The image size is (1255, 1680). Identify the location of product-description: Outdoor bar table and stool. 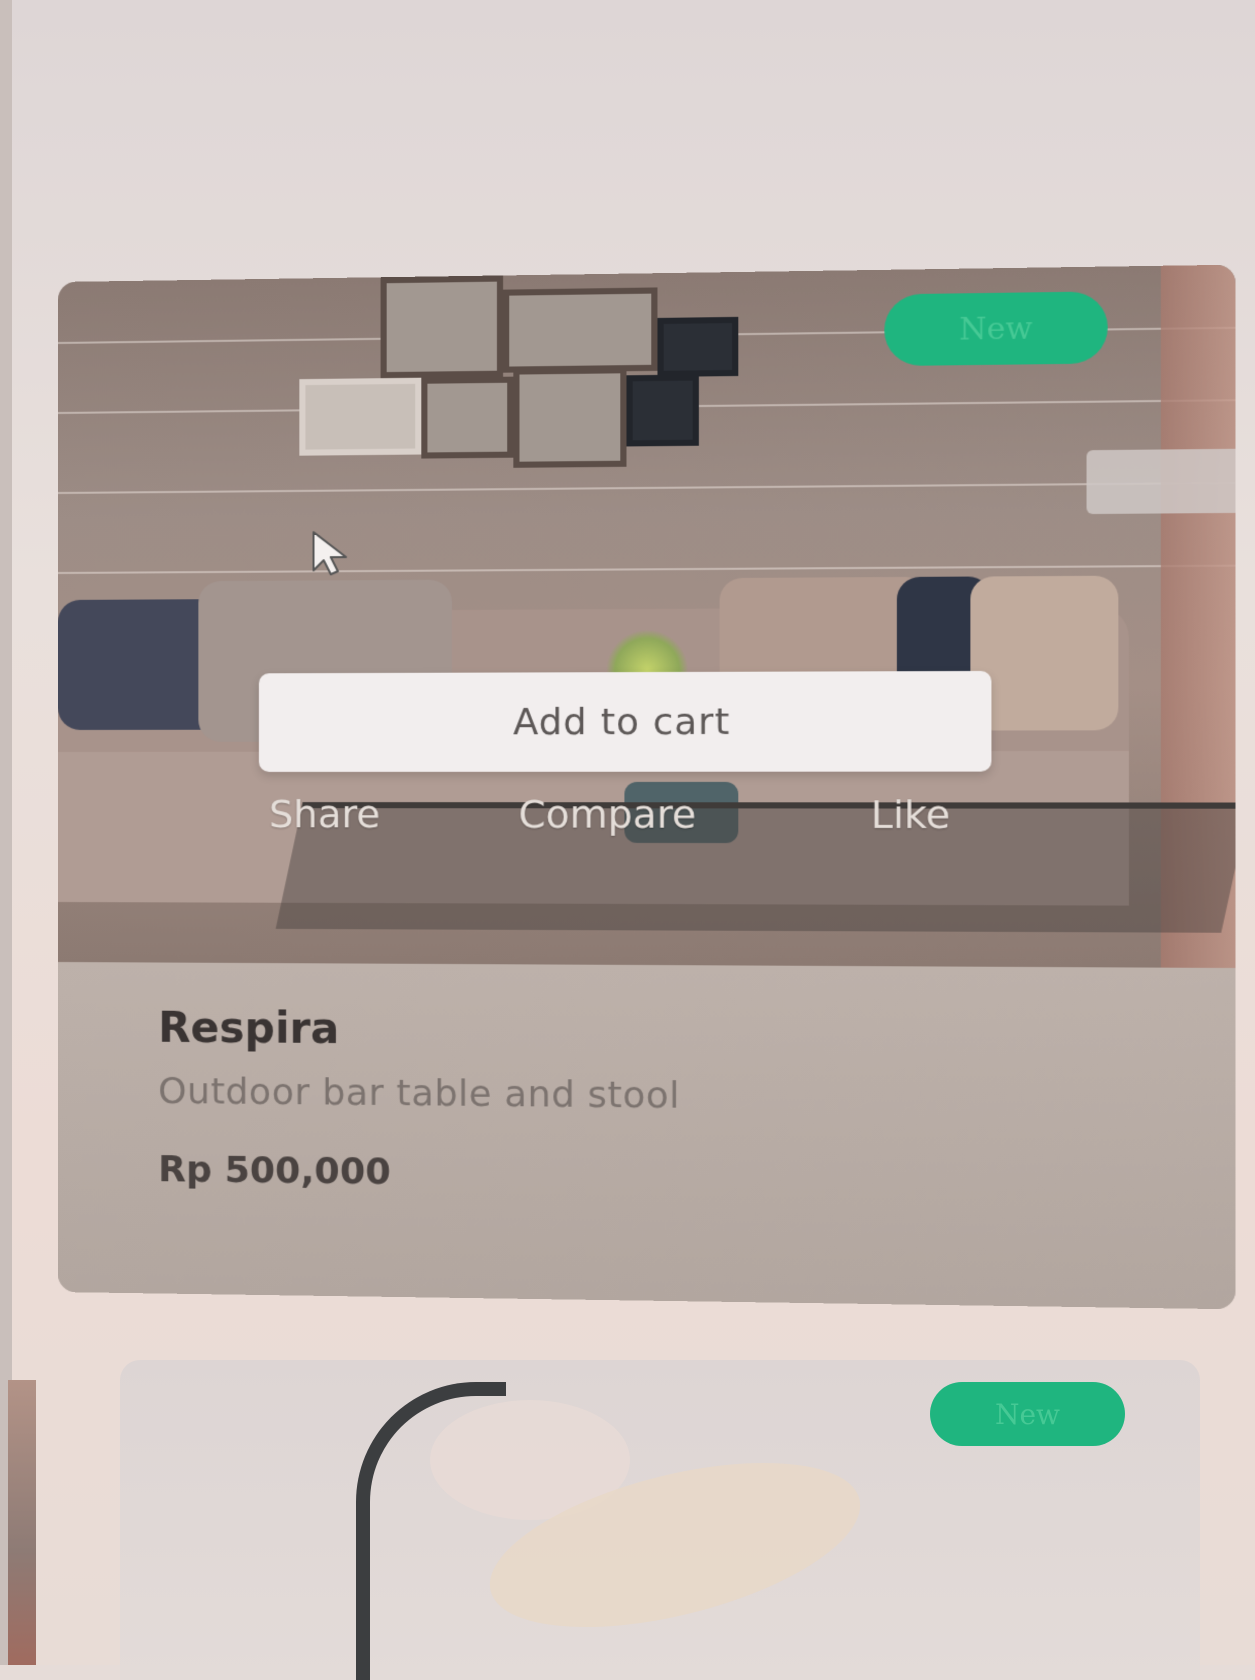
(419, 1093).